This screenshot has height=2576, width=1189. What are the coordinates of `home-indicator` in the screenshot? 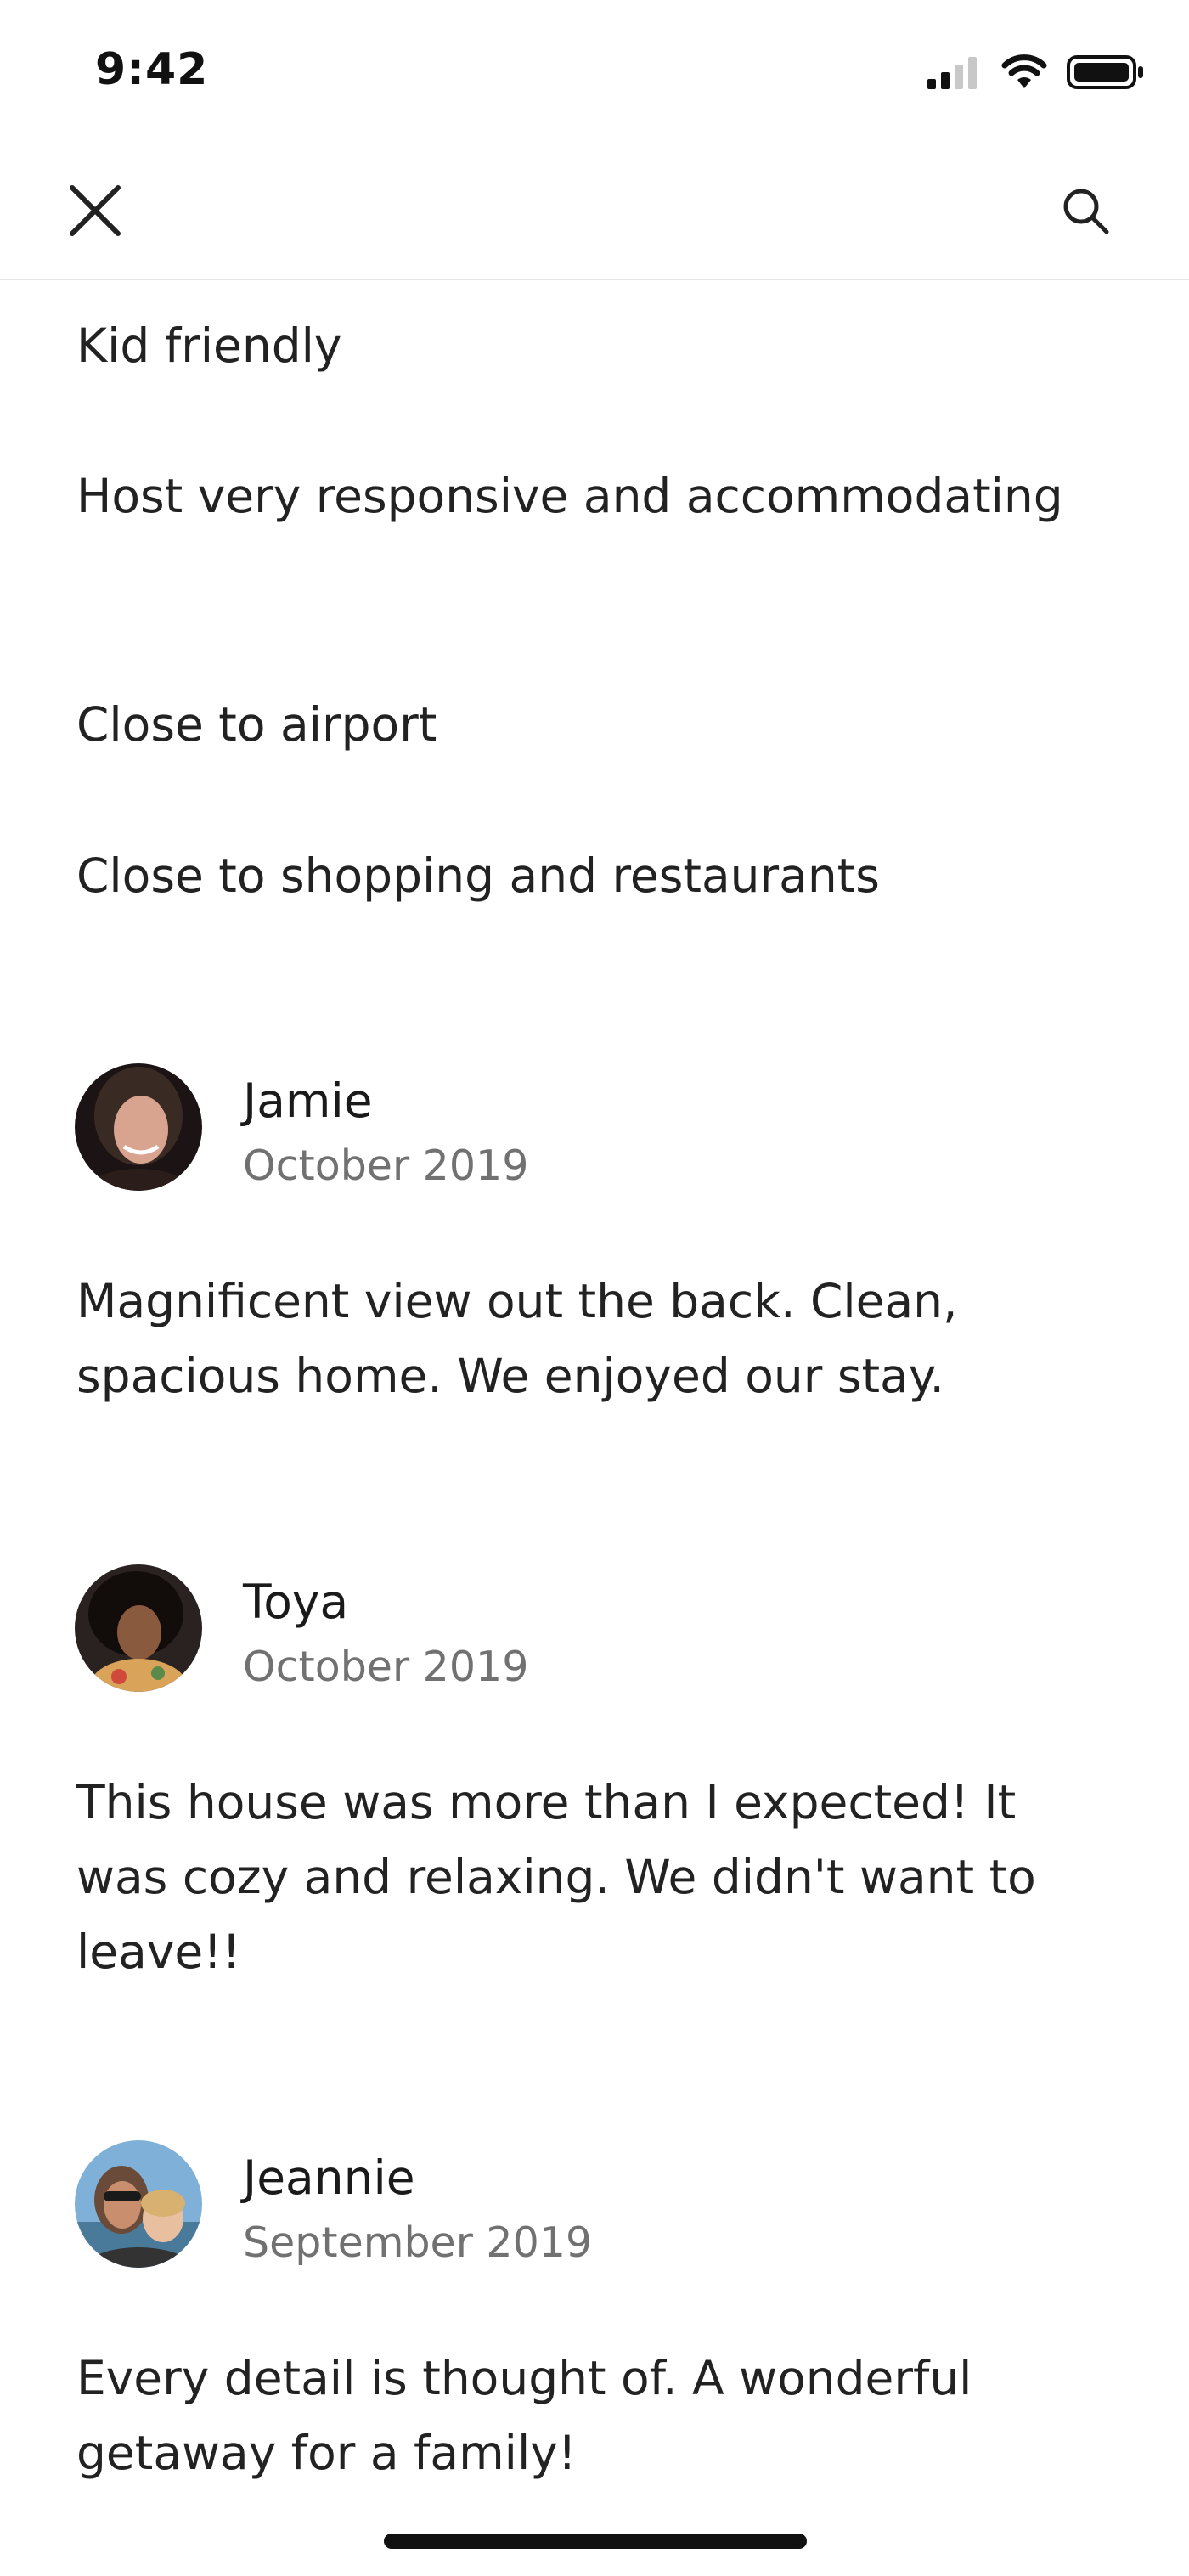 It's located at (596, 2541).